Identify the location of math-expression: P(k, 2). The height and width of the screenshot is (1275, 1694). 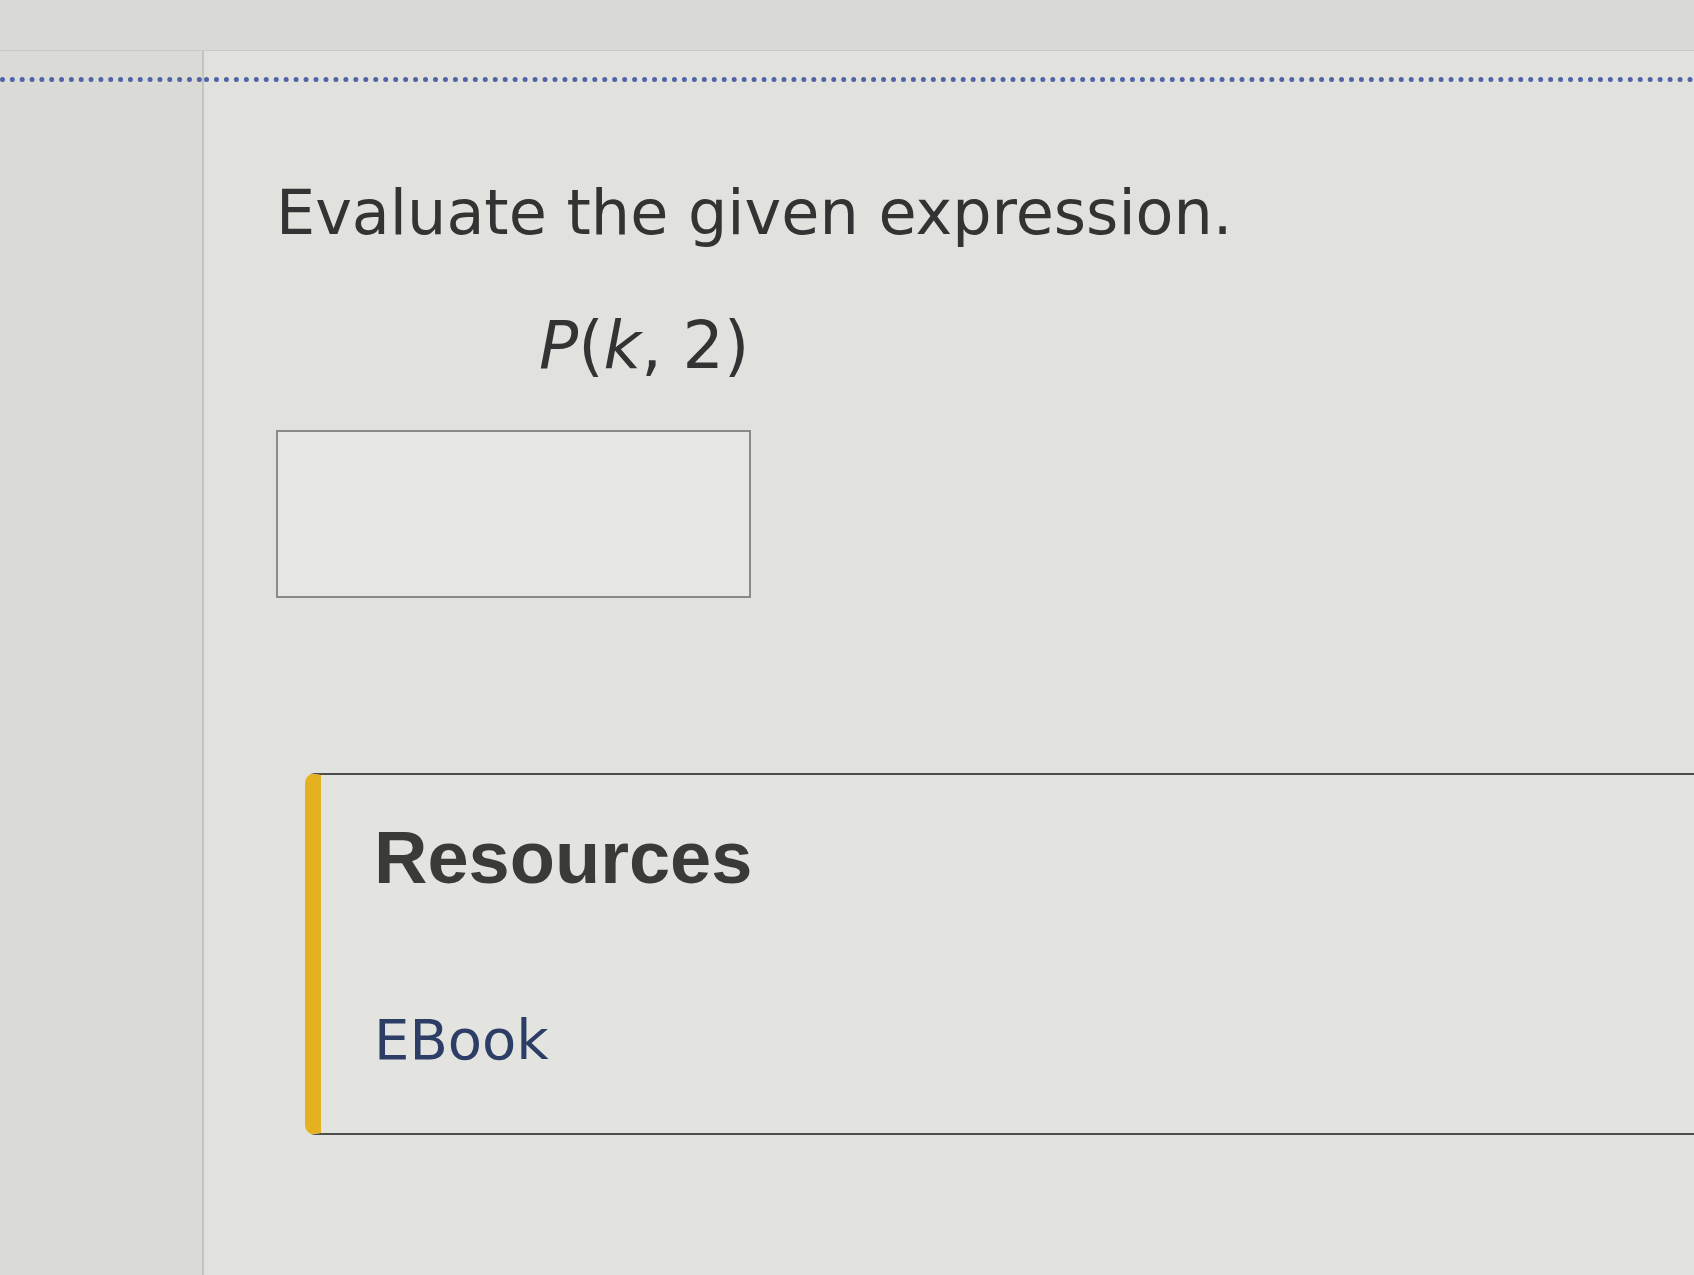
(644, 346).